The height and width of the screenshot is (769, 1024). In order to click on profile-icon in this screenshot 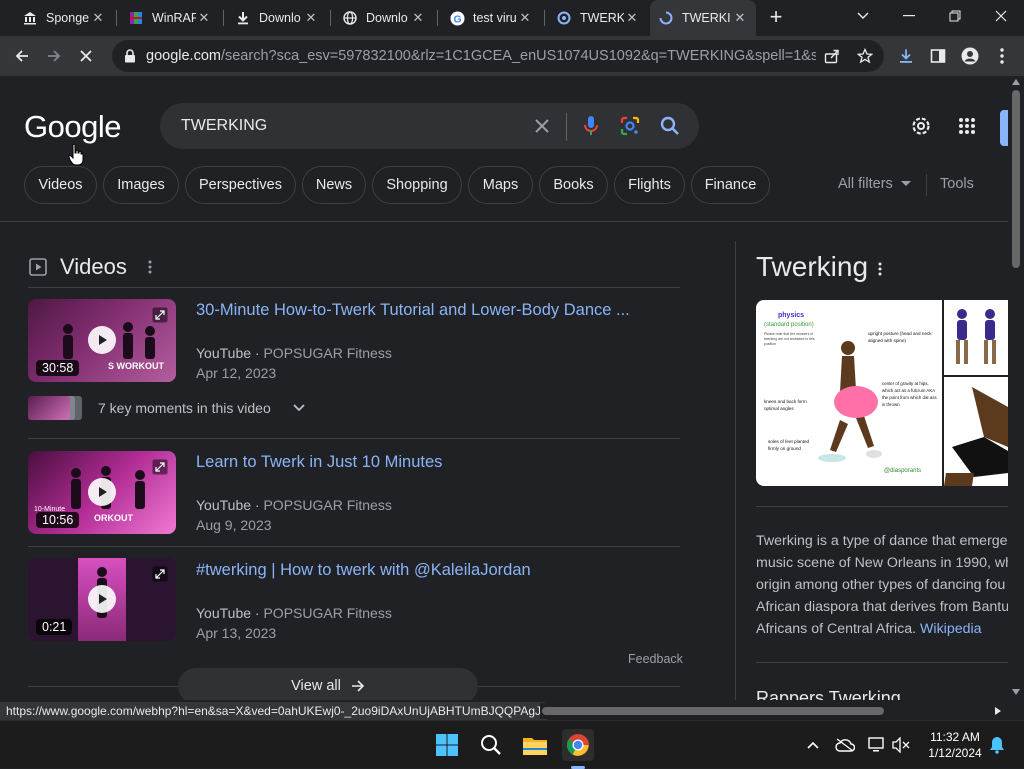, I will do `click(970, 56)`.